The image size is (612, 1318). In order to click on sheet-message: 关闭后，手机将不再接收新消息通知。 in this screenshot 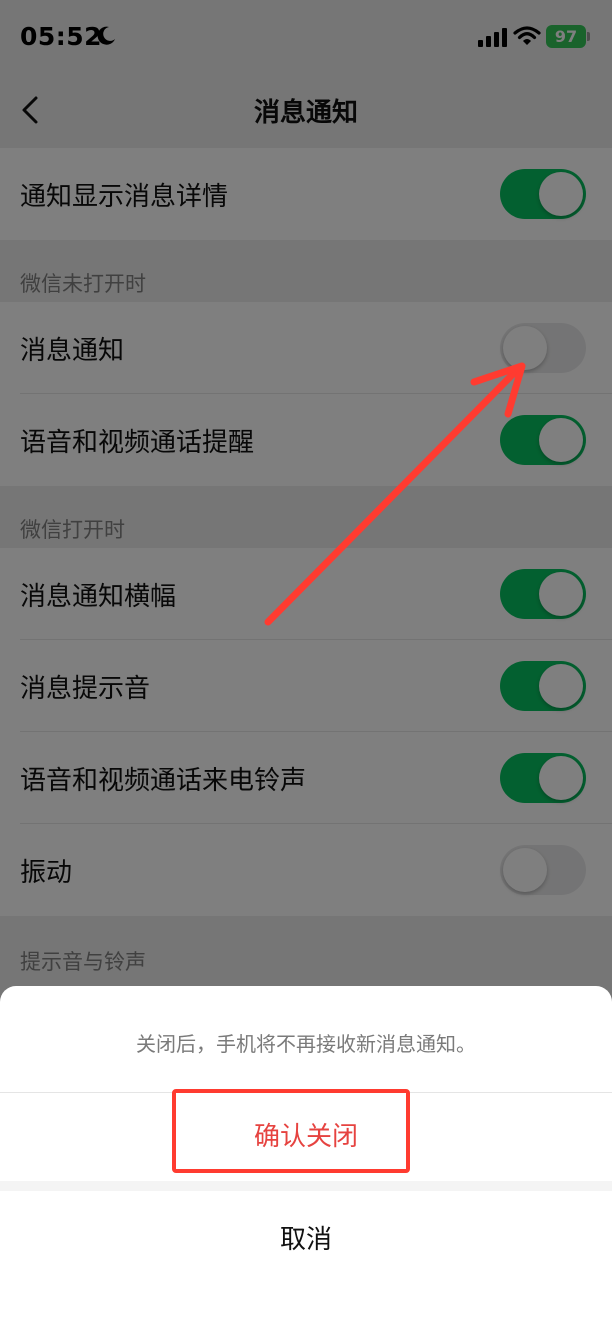, I will do `click(306, 1044)`.